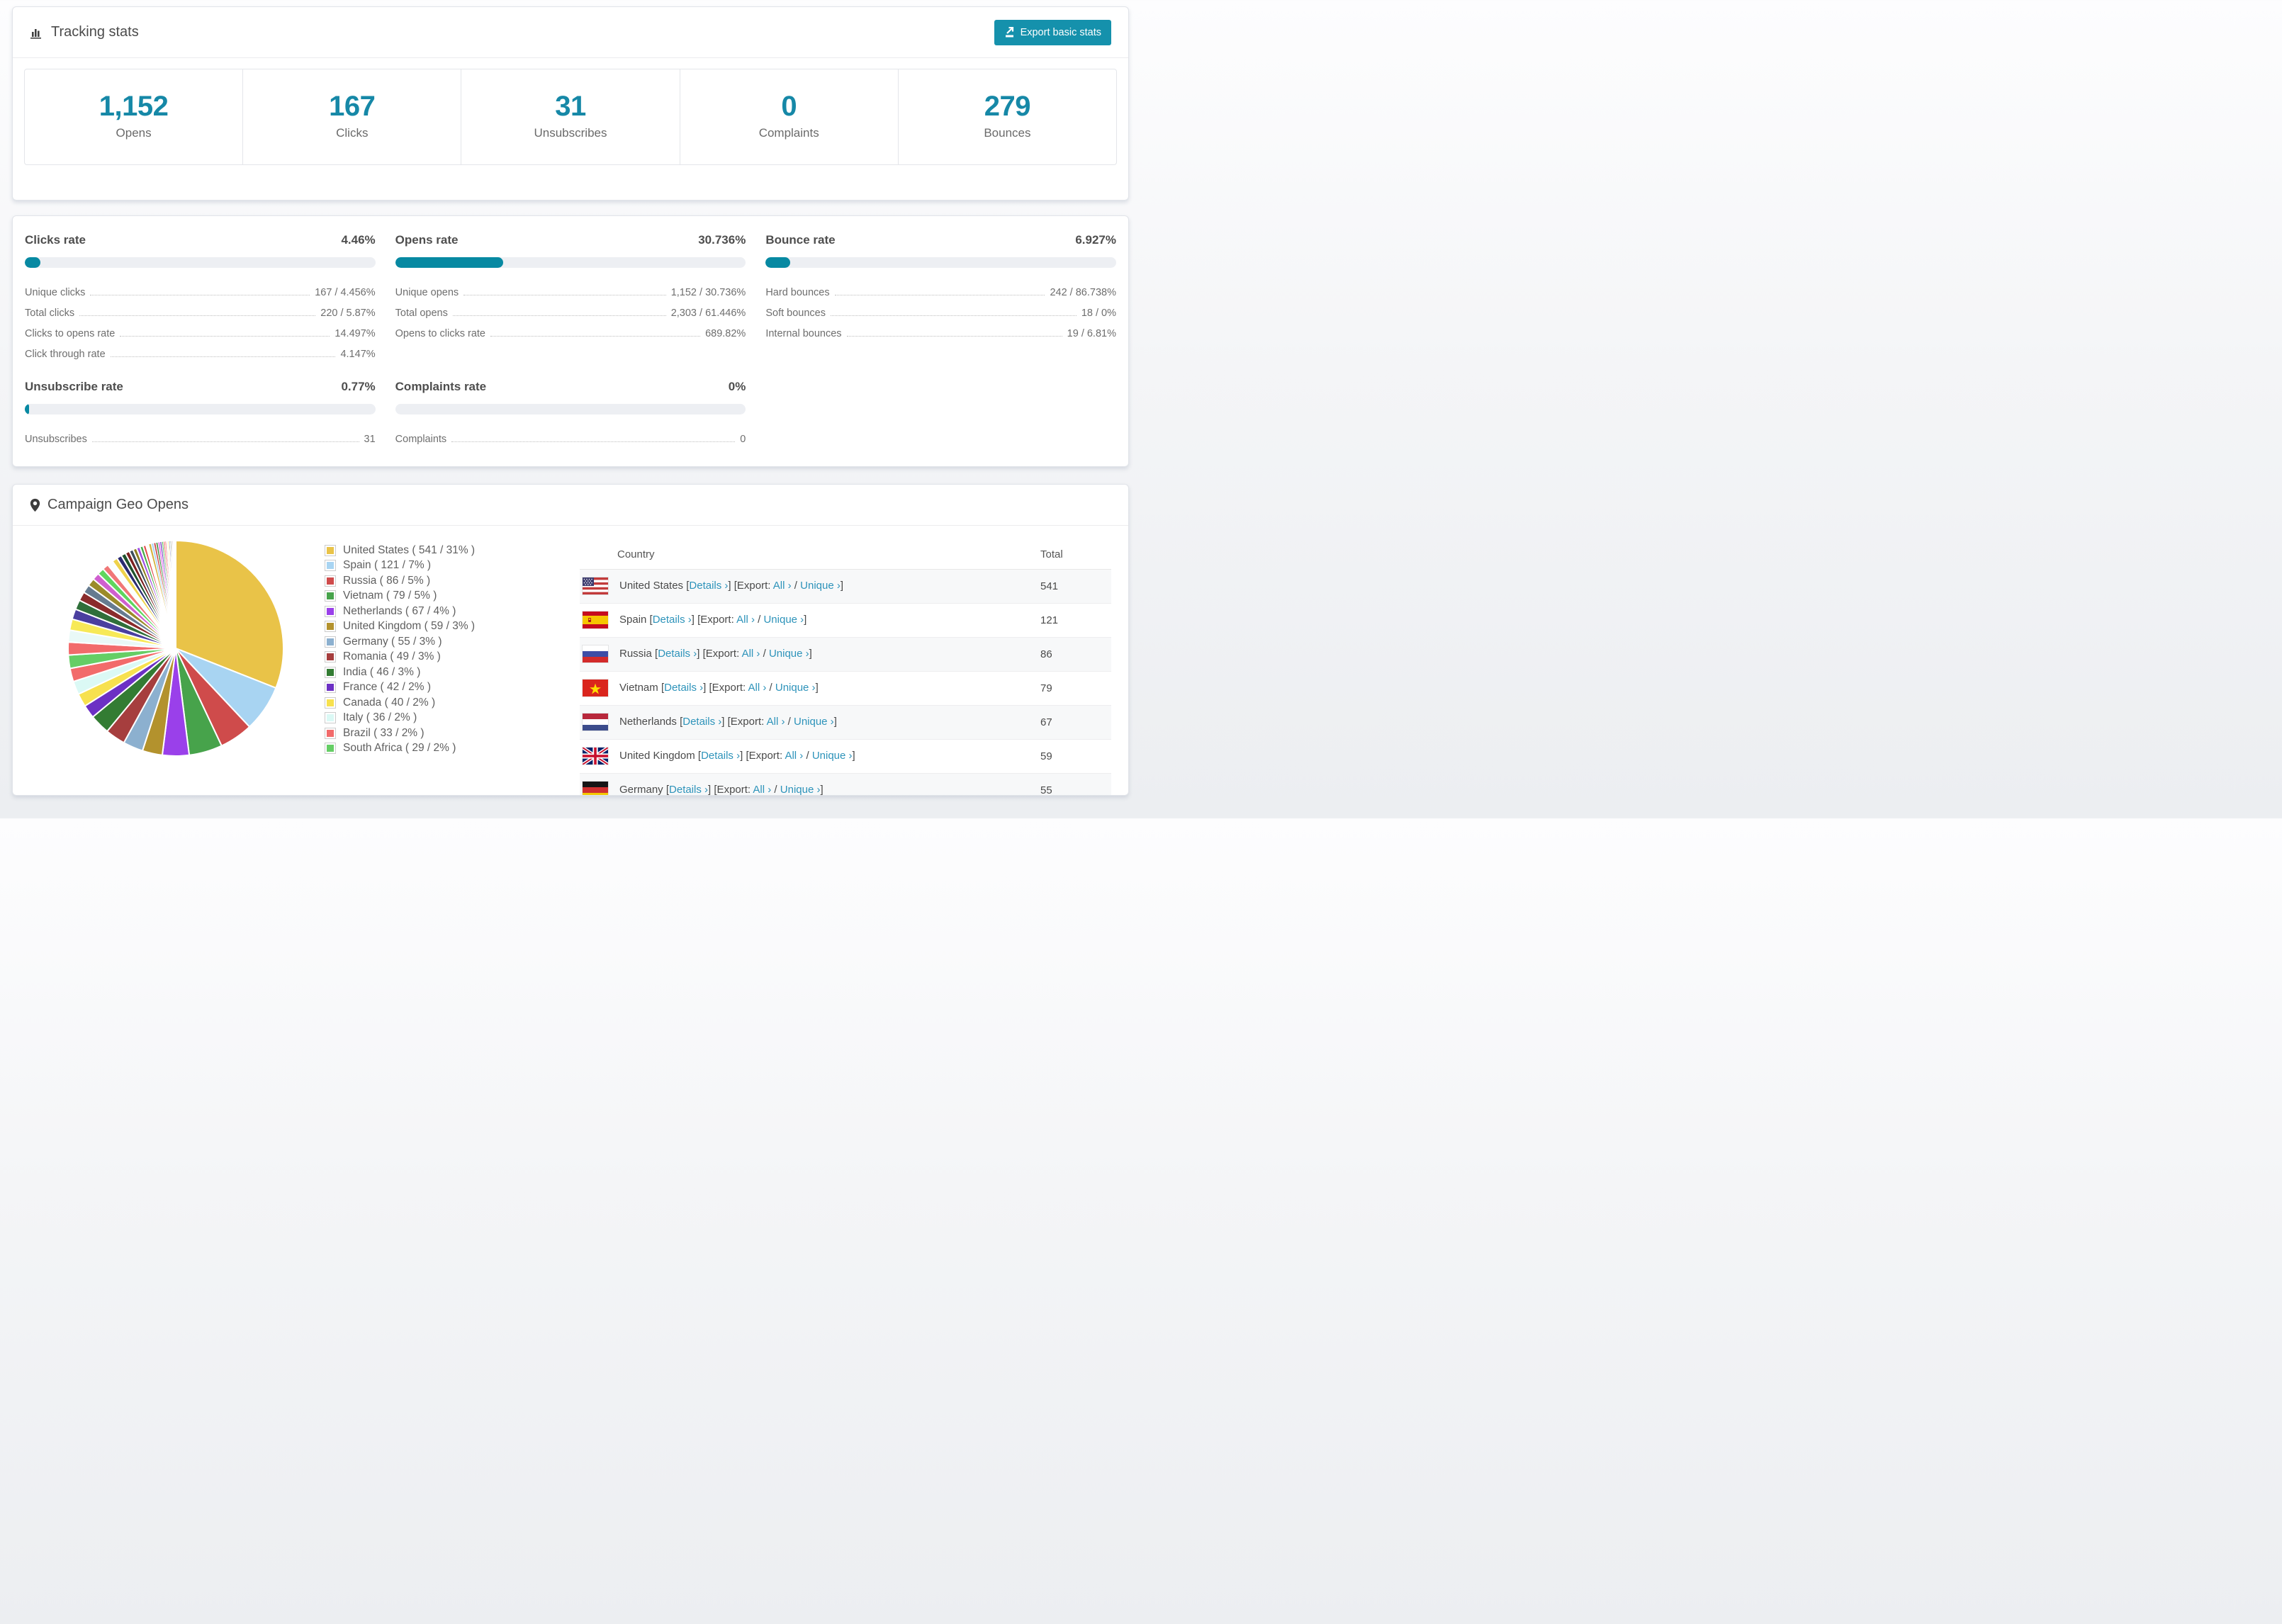 Image resolution: width=2282 pixels, height=1624 pixels. Describe the element at coordinates (1008, 106) in the screenshot. I see `stat-value: 279` at that location.